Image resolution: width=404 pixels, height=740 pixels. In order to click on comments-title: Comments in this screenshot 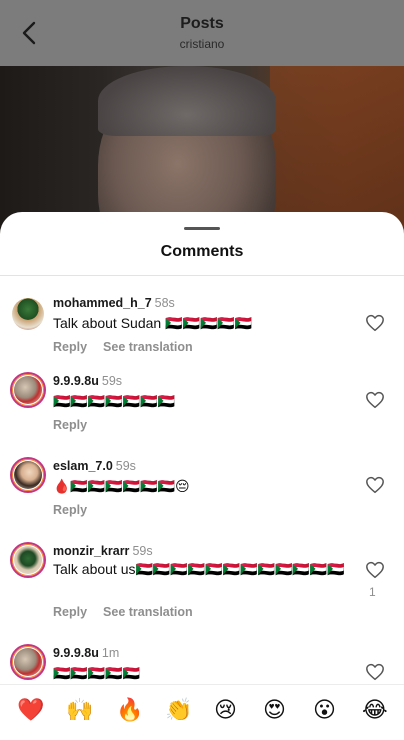, I will do `click(202, 251)`.